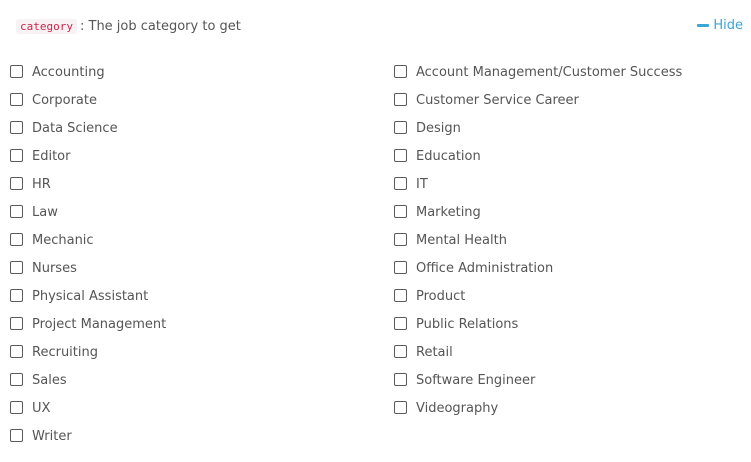 Image resolution: width=751 pixels, height=462 pixels. I want to click on category-option: Law, so click(88, 212).